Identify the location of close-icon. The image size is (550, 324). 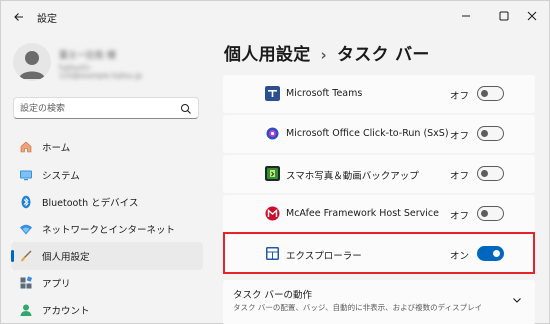
(532, 16).